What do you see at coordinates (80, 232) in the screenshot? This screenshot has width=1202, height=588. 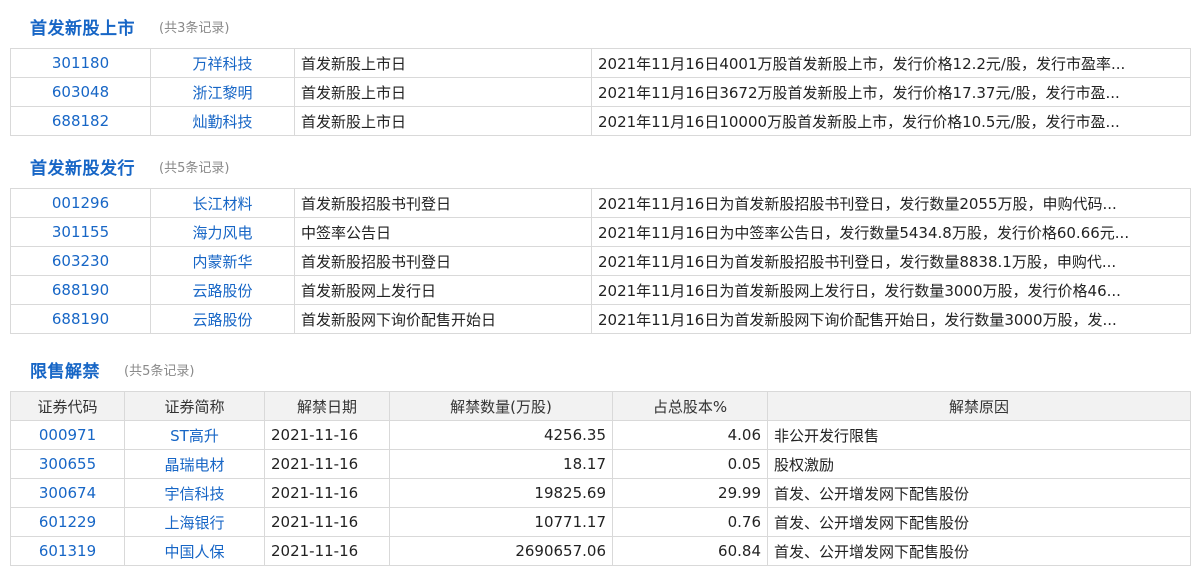 I see `stock-code-link: 301155` at bounding box center [80, 232].